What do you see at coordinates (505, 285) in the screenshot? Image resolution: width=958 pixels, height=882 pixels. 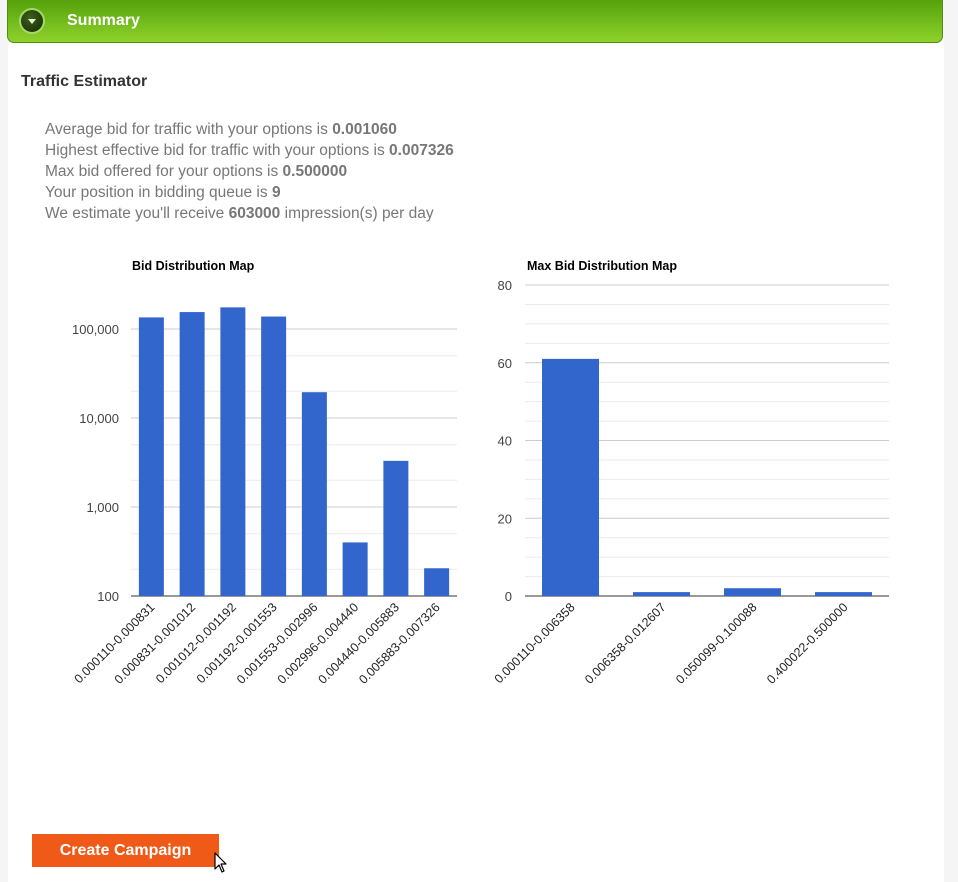 I see `y-tick-label: 80` at bounding box center [505, 285].